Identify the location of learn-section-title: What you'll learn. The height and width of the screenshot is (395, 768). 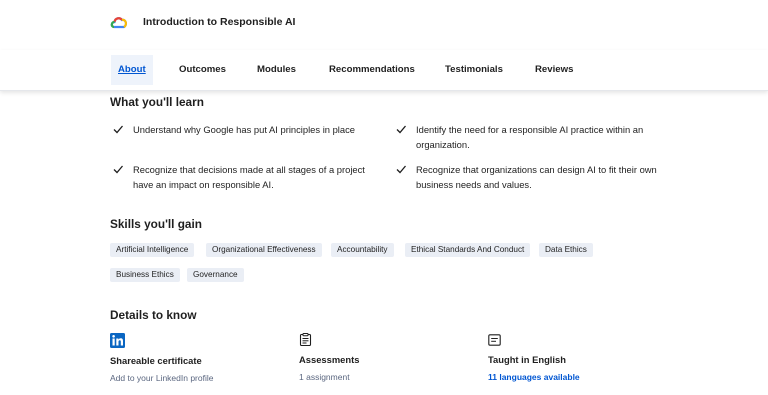
(157, 102).